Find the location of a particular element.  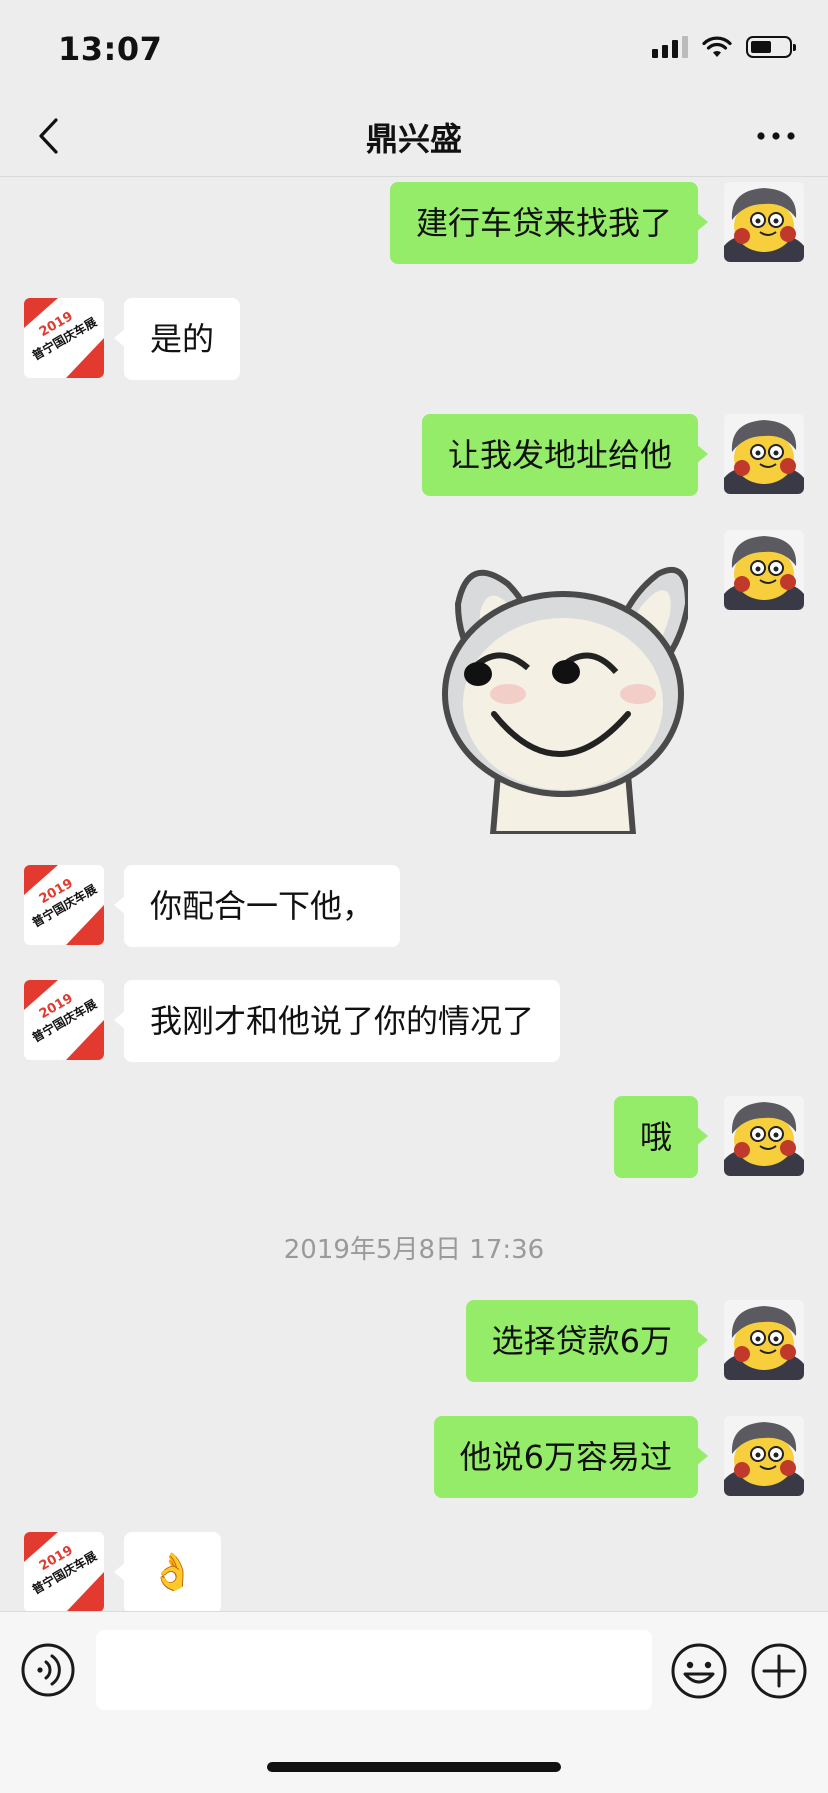

add-icon is located at coordinates (779, 1671).